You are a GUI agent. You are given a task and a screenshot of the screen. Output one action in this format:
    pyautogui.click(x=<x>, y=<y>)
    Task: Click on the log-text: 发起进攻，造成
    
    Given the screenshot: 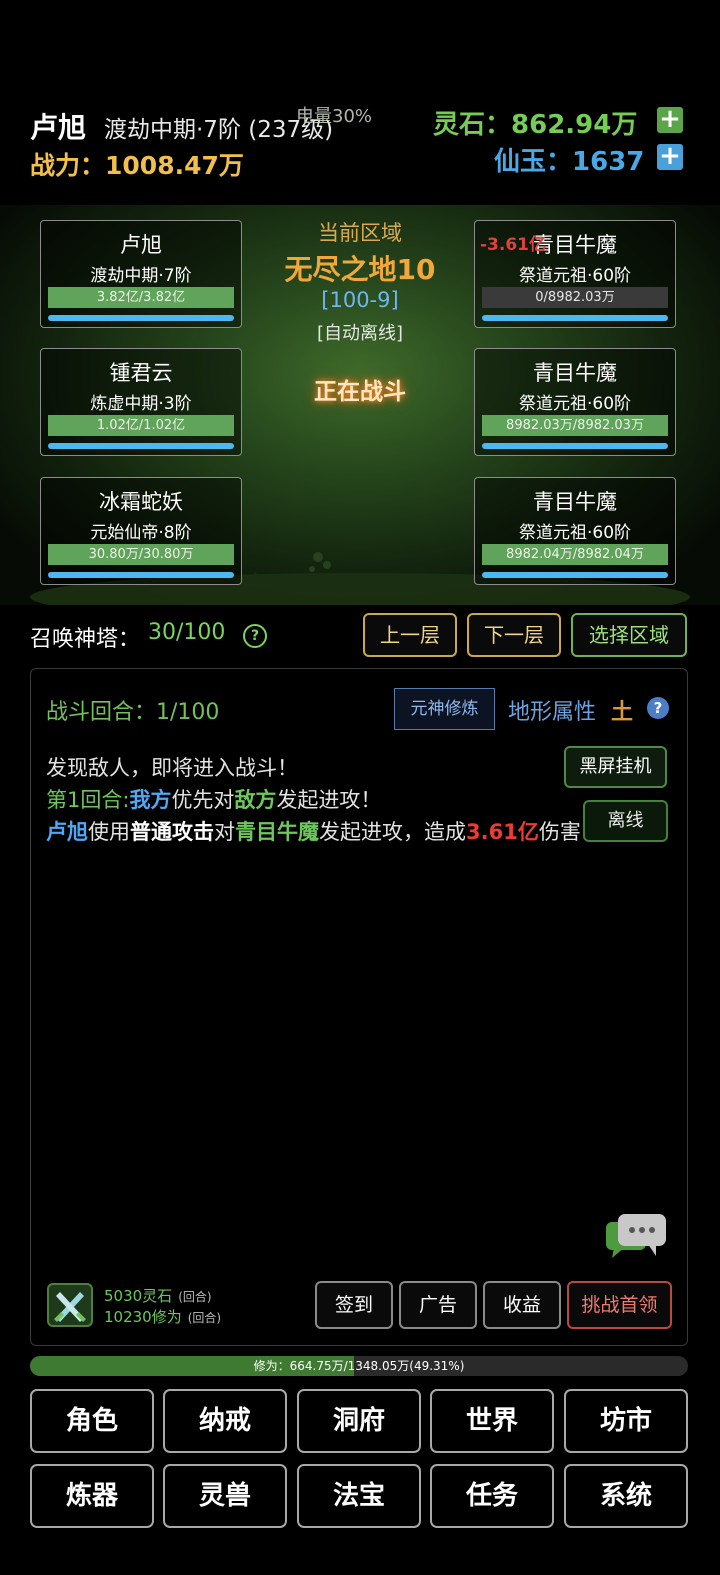 What is the action you would take?
    pyautogui.click(x=392, y=832)
    